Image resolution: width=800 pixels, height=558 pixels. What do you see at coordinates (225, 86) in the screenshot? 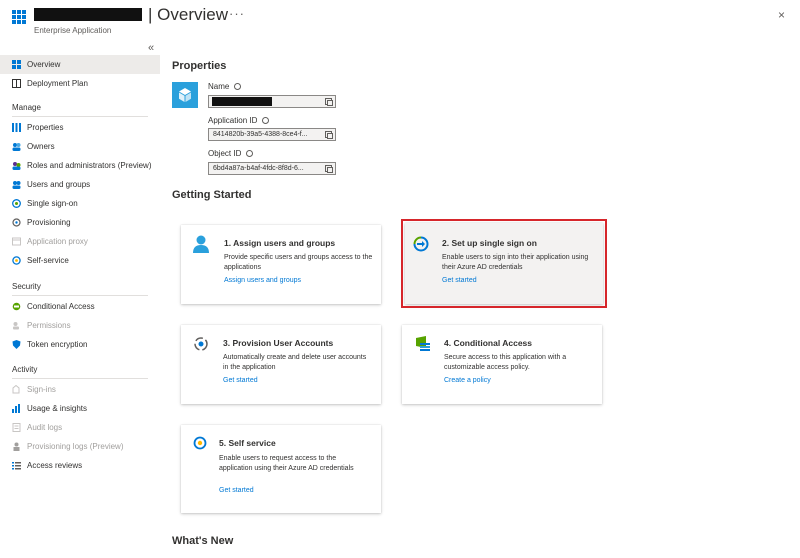
I see `name-label: Name` at bounding box center [225, 86].